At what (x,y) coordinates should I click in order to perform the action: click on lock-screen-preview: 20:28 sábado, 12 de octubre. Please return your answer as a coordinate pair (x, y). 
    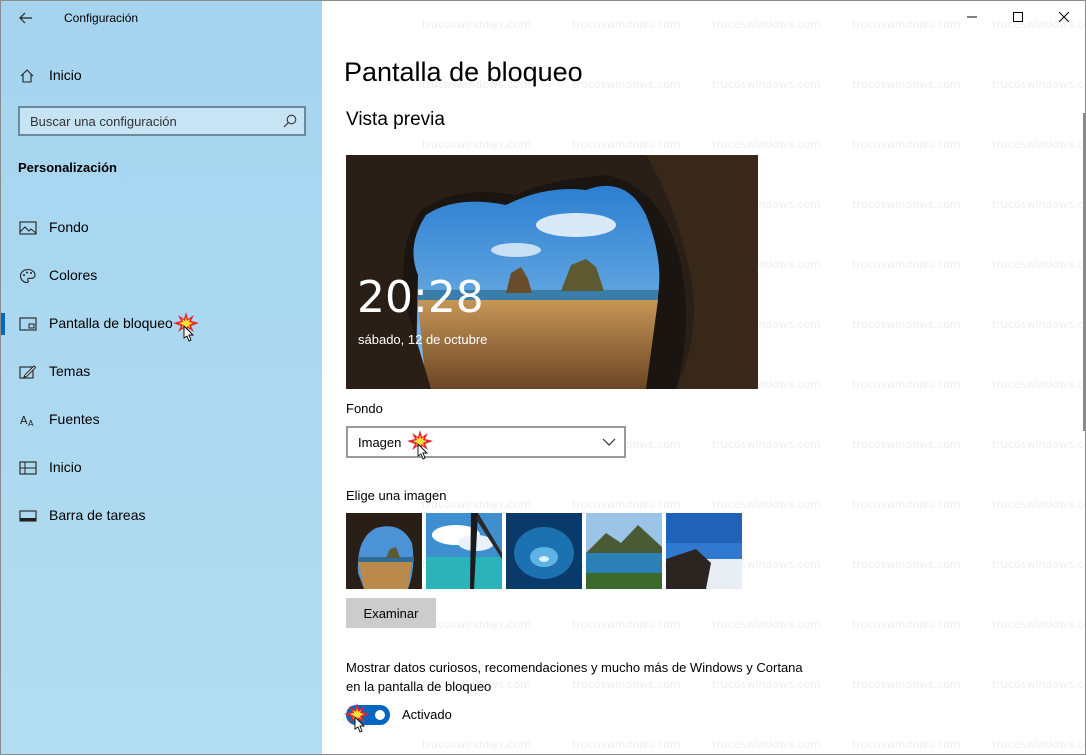
    Looking at the image, I should click on (552, 272).